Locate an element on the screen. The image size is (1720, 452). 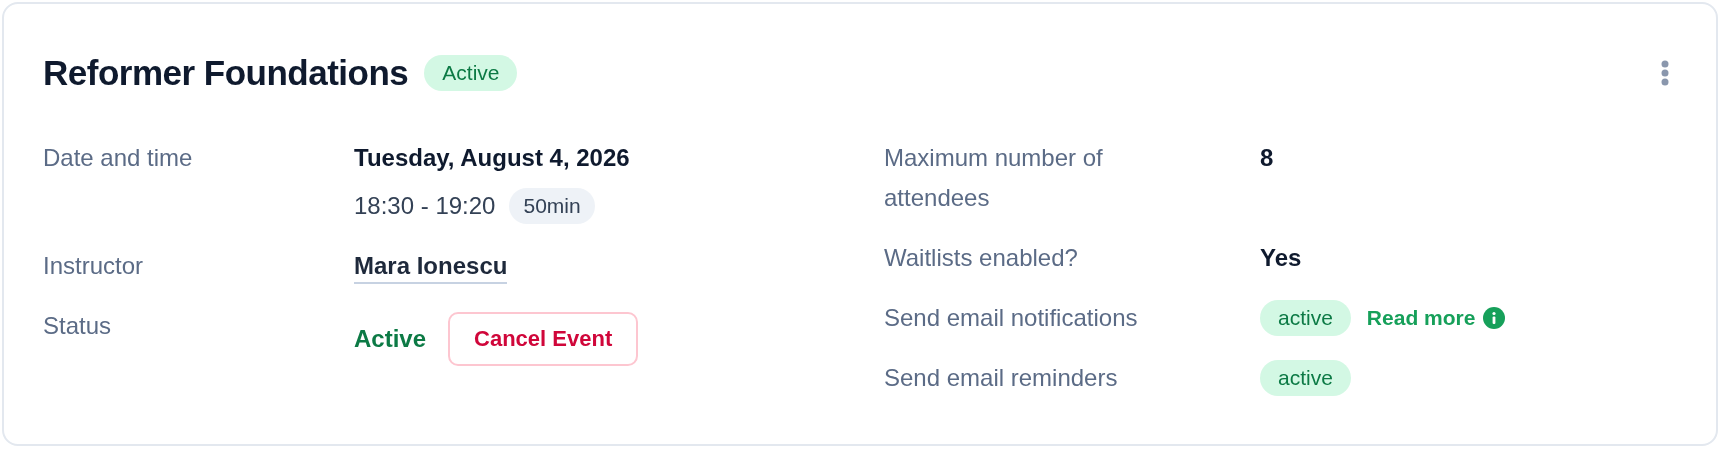
status-text: Active is located at coordinates (390, 339).